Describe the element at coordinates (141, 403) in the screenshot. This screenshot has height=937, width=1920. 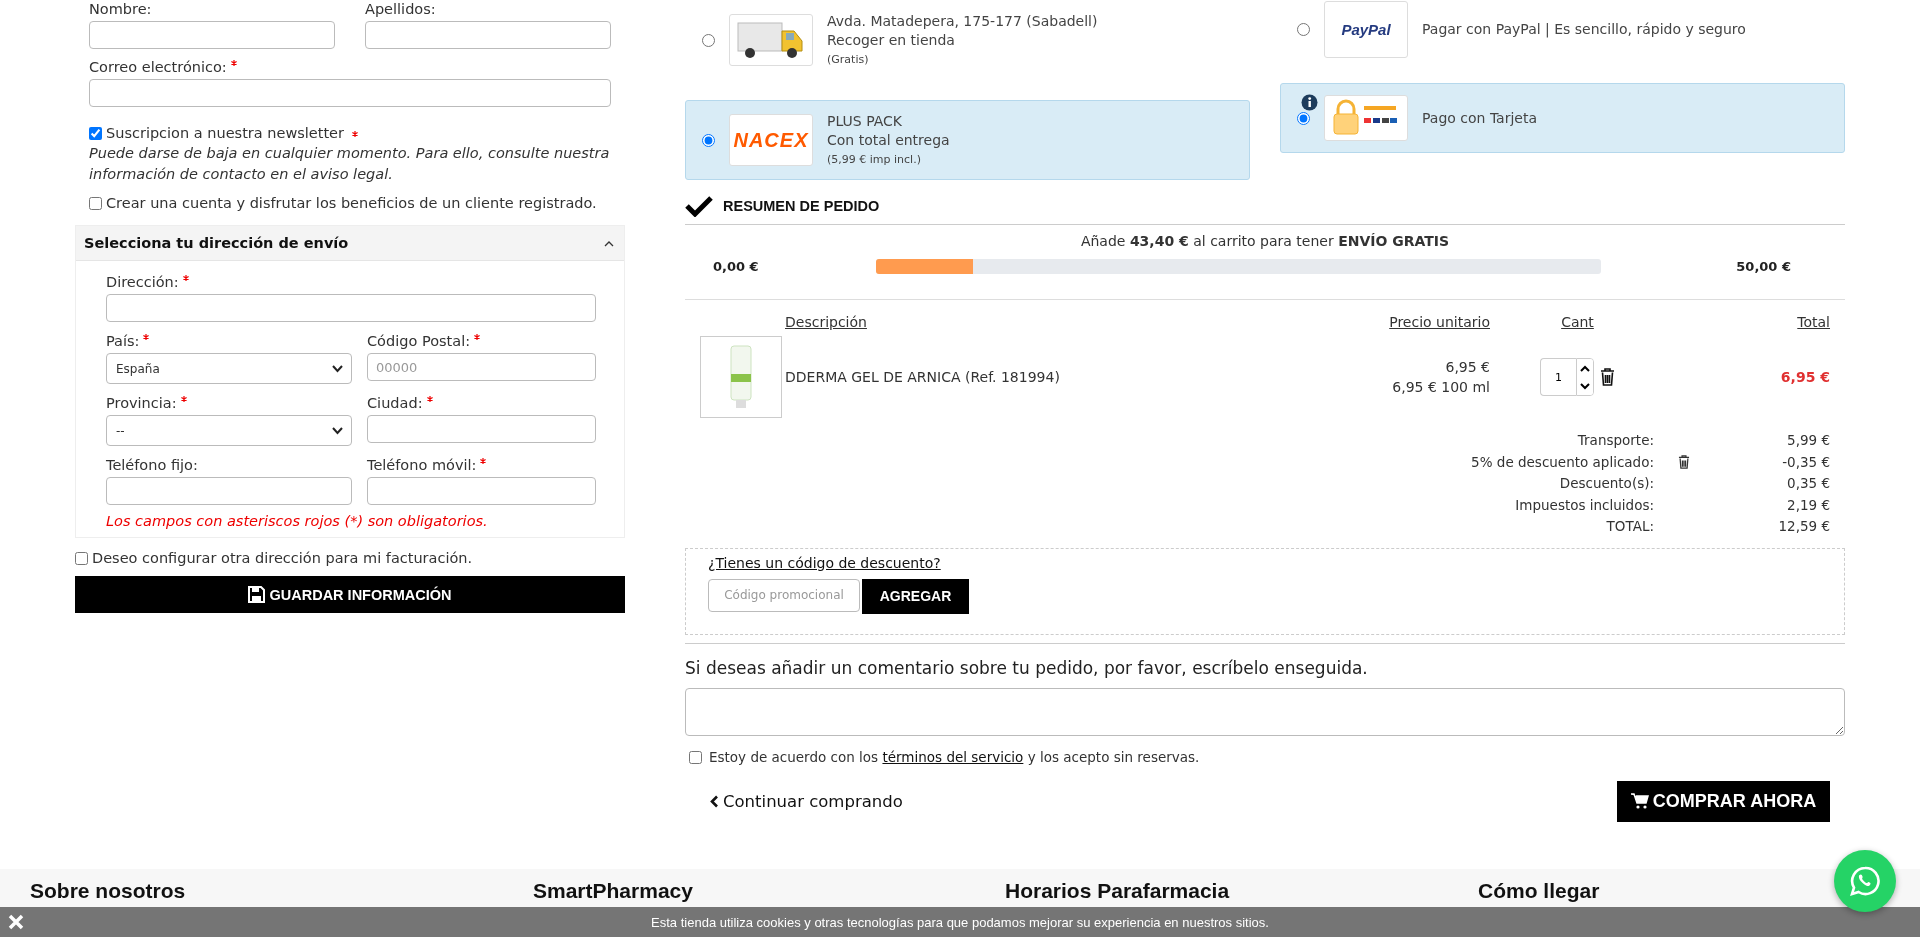
I see `field-label: Provincia:` at that location.